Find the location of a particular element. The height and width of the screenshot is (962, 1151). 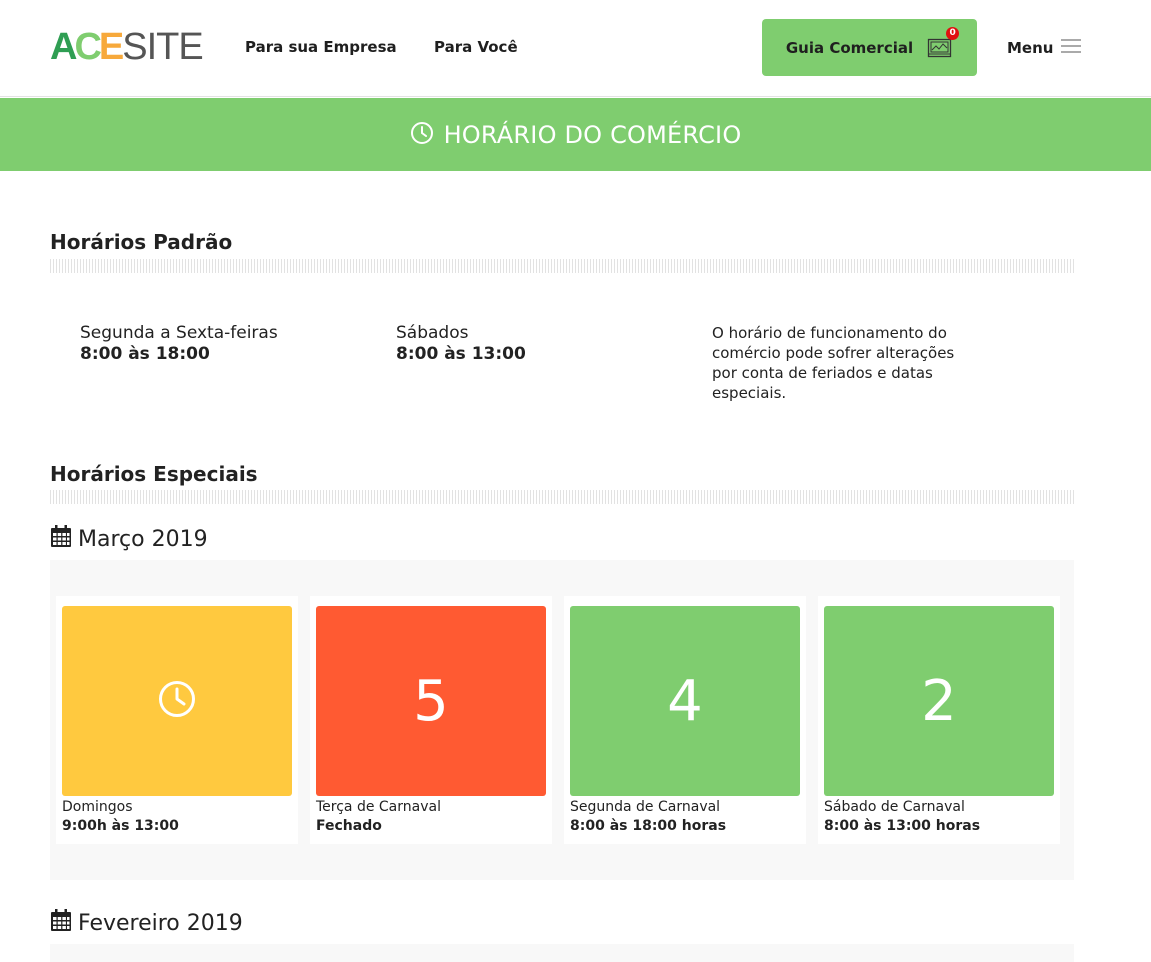

cart-count-badge: 0 is located at coordinates (953, 33).